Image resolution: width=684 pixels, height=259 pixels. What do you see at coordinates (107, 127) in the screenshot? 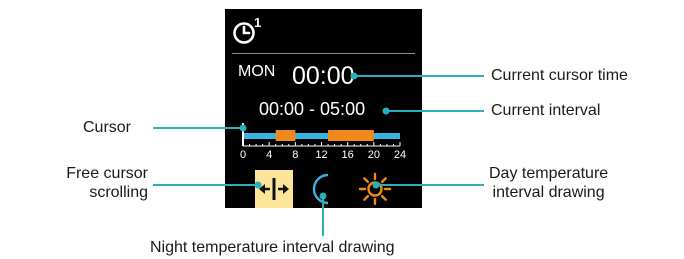
I see `callout-cursor: Cursor` at bounding box center [107, 127].